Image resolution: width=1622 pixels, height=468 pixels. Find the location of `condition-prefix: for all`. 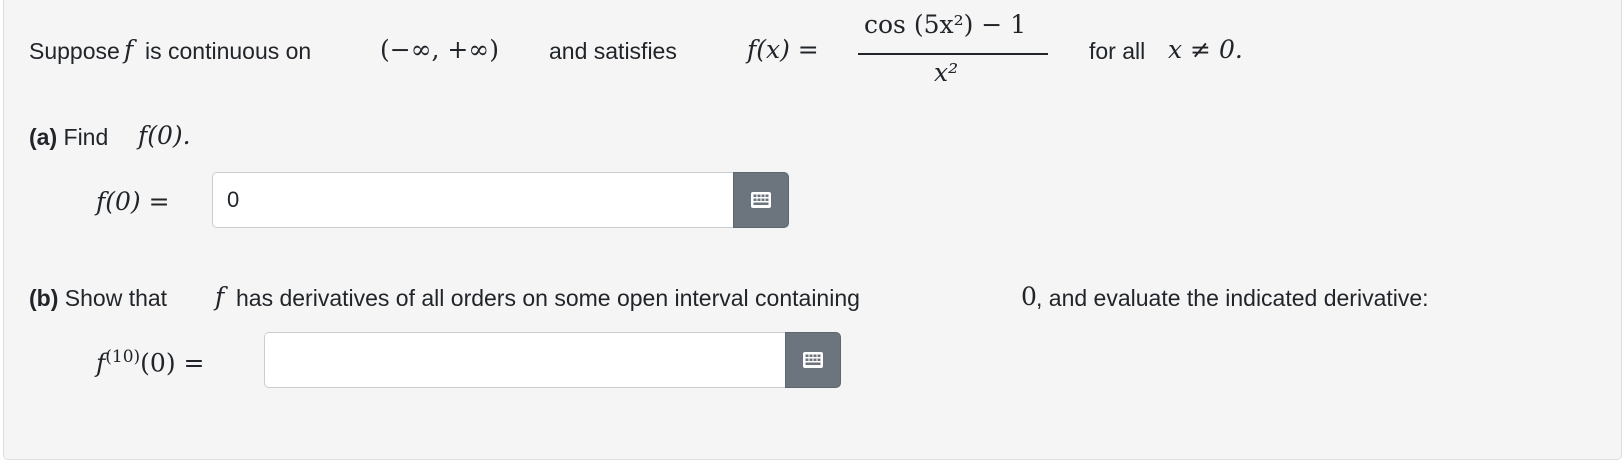

condition-prefix: for all is located at coordinates (1117, 51).